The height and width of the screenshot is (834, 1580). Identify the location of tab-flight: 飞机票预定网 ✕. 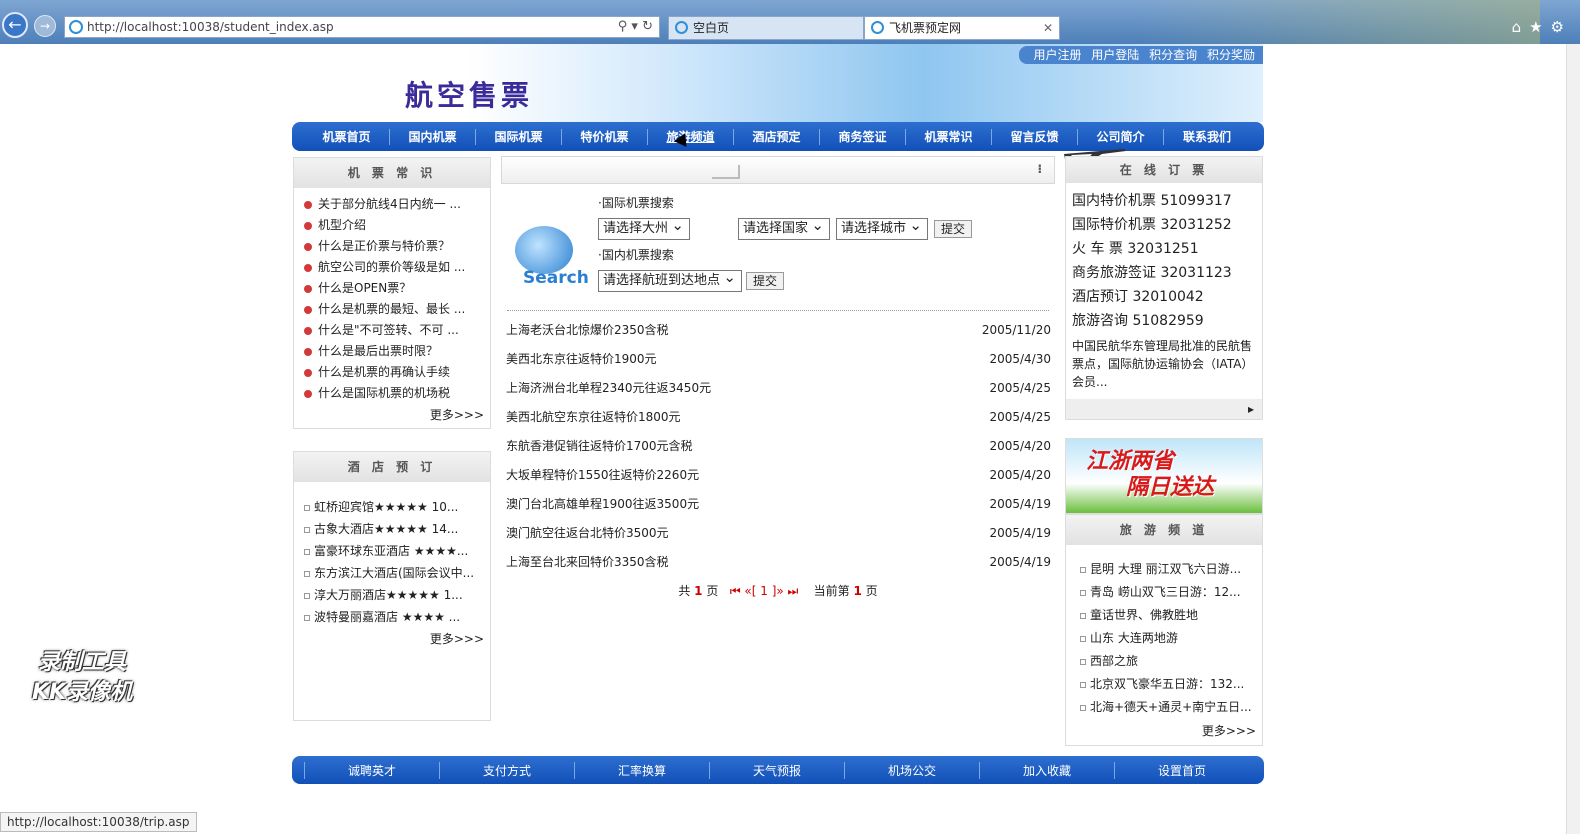
(962, 28).